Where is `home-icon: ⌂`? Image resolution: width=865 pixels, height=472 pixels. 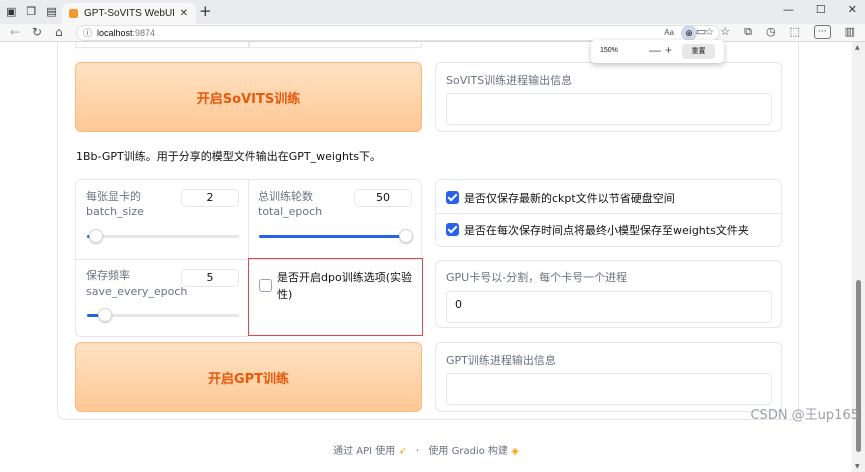
home-icon: ⌂ is located at coordinates (59, 32).